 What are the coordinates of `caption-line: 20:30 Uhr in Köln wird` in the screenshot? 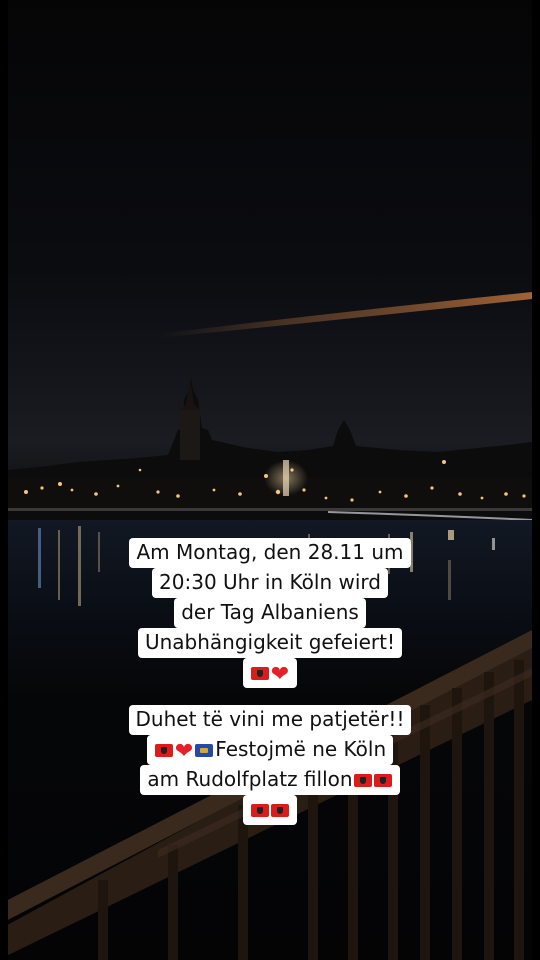 It's located at (270, 583).